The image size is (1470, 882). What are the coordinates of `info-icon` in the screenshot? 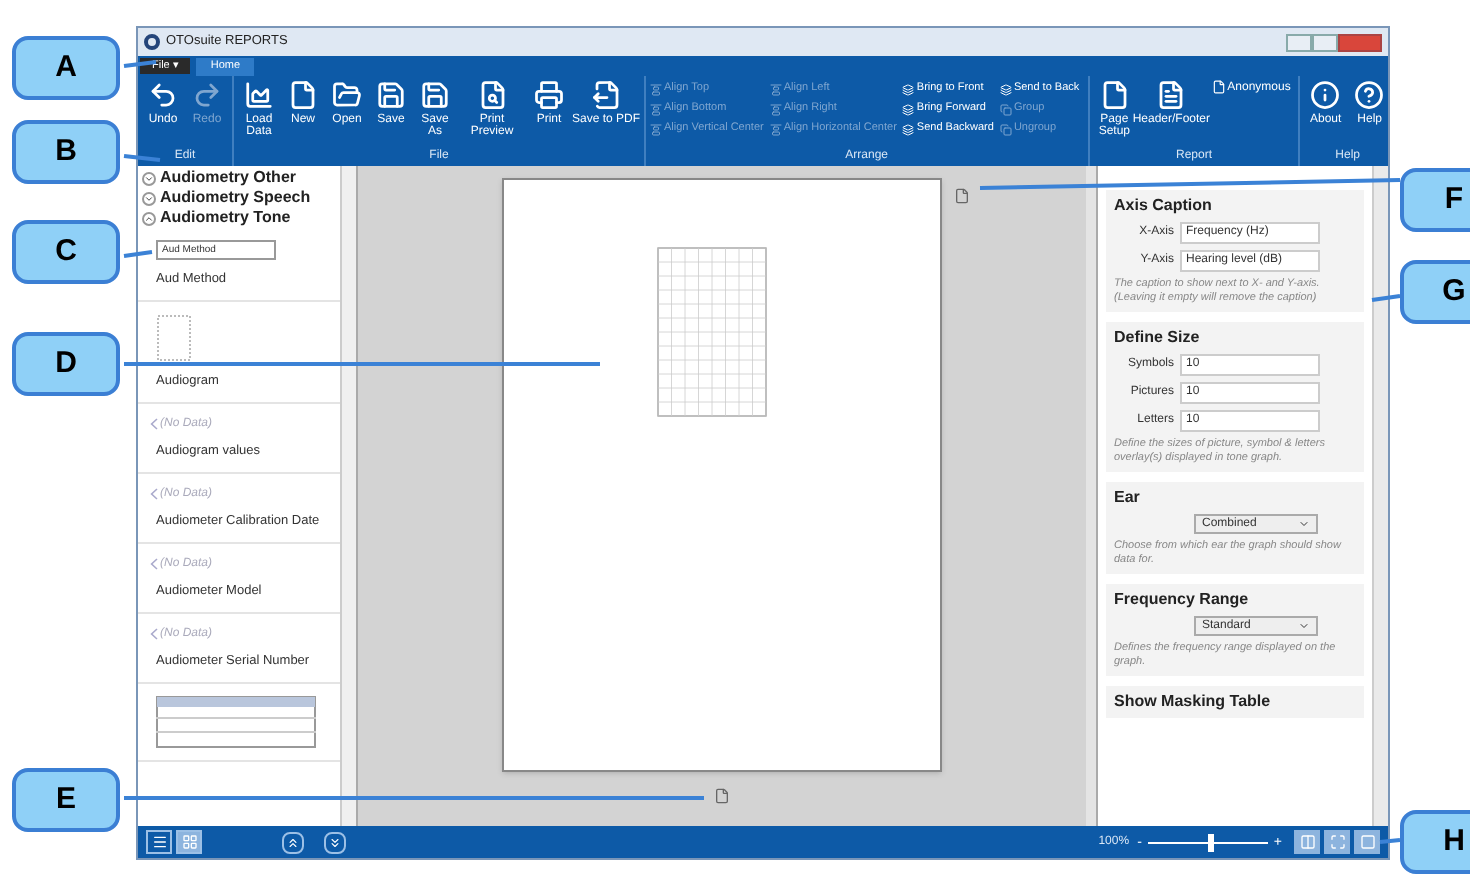 It's located at (1325, 95).